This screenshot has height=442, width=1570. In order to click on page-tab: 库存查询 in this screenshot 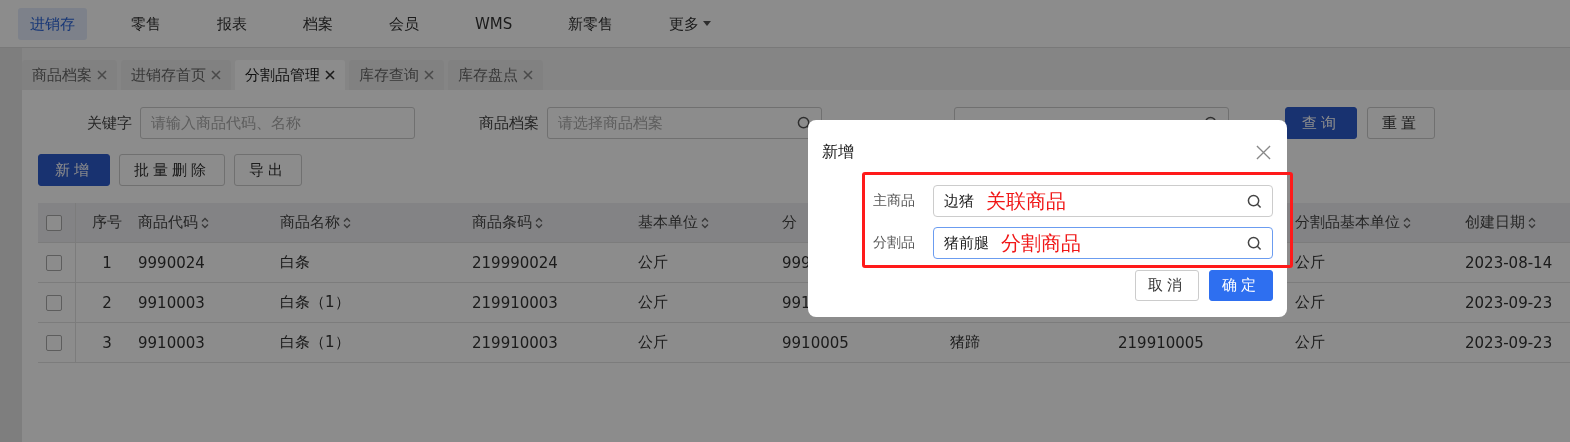, I will do `click(396, 75)`.